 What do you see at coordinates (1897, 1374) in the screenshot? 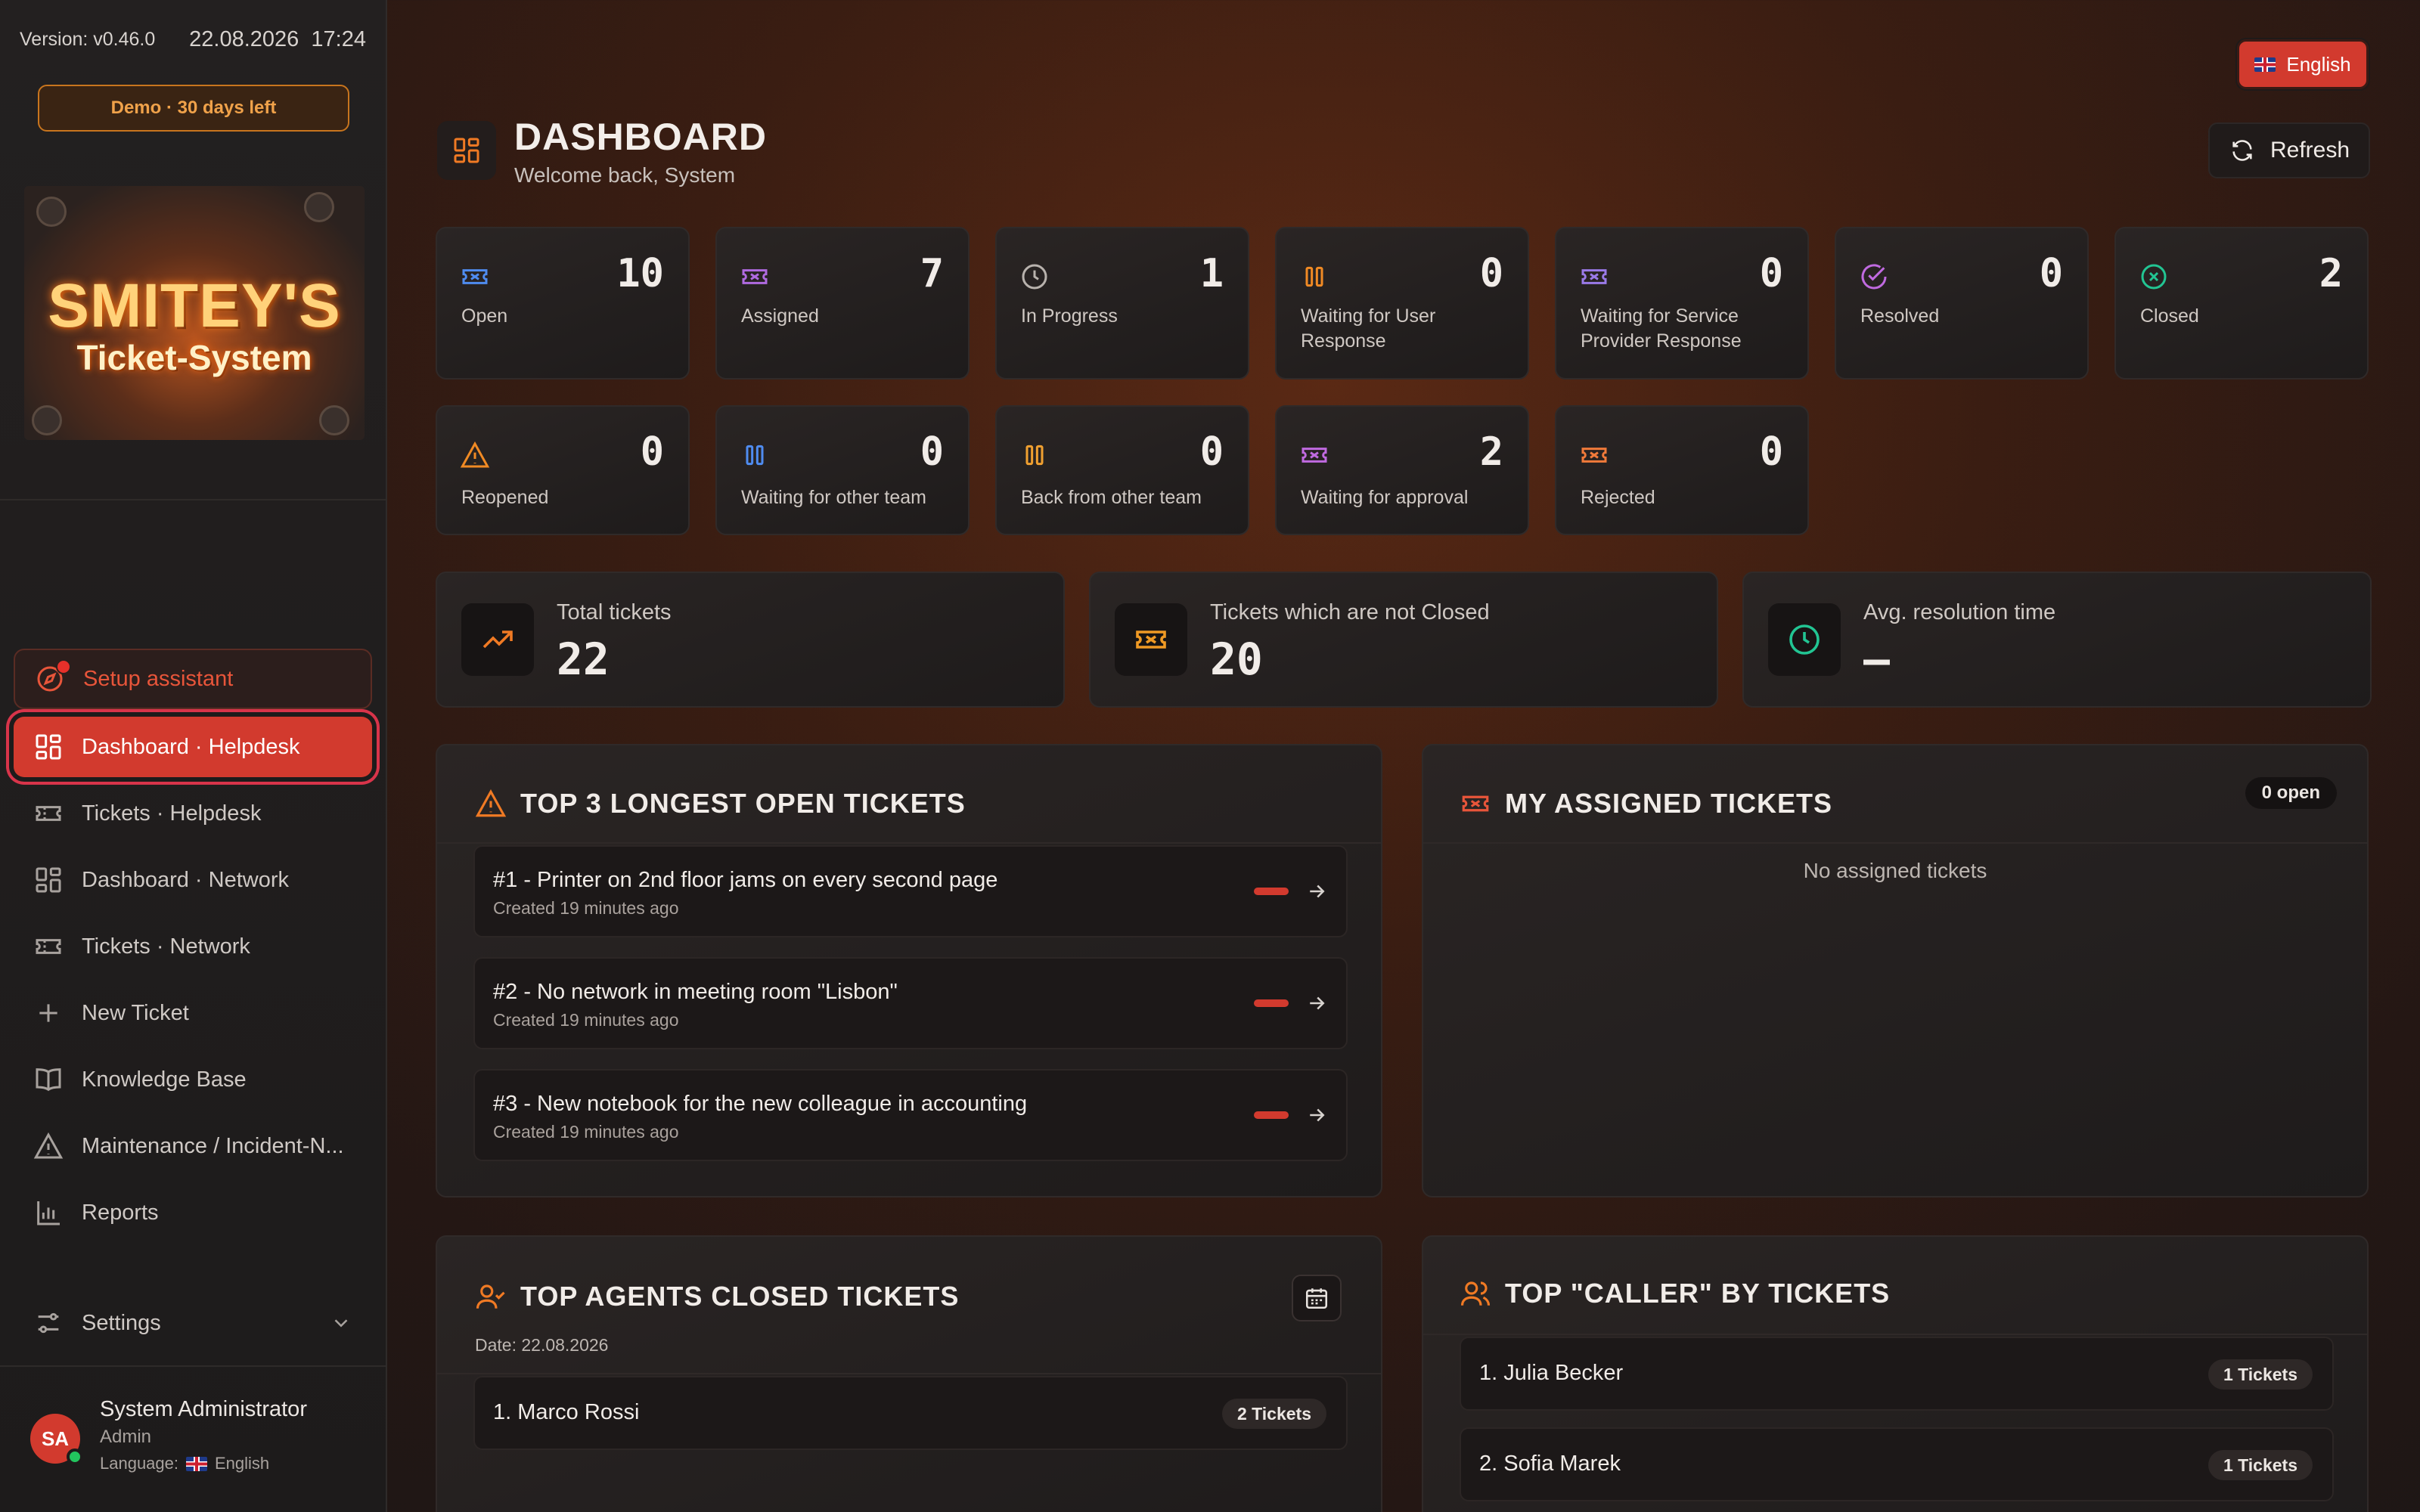
I see `list-item: 1. Julia Becker 1 Tickets` at bounding box center [1897, 1374].